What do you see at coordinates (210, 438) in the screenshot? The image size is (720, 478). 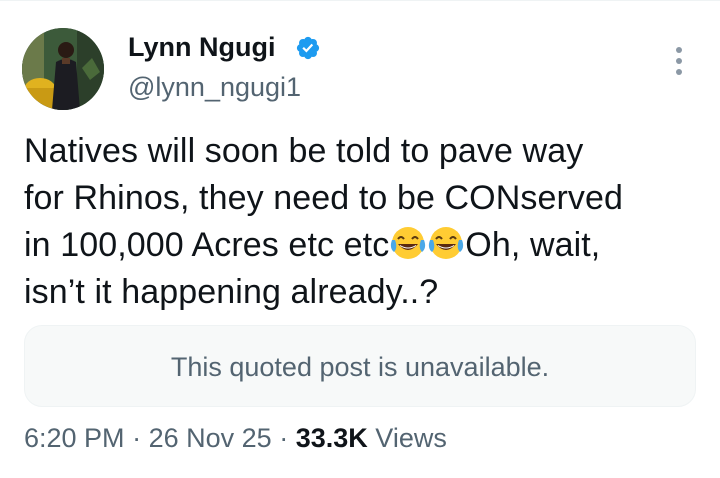 I see `tweet-date: 26 Nov 25` at bounding box center [210, 438].